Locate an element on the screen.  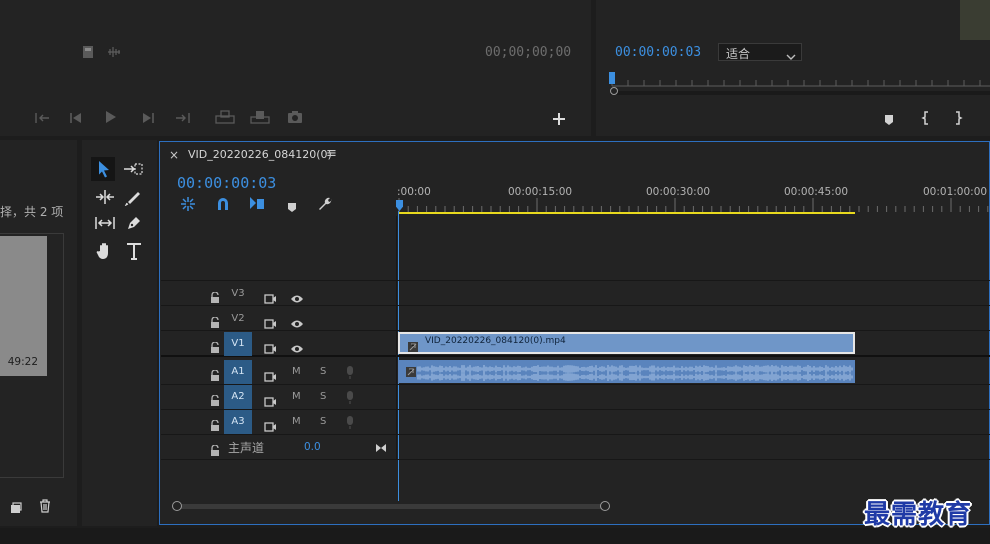
track-v2-header: V2 is located at coordinates (278, 319).